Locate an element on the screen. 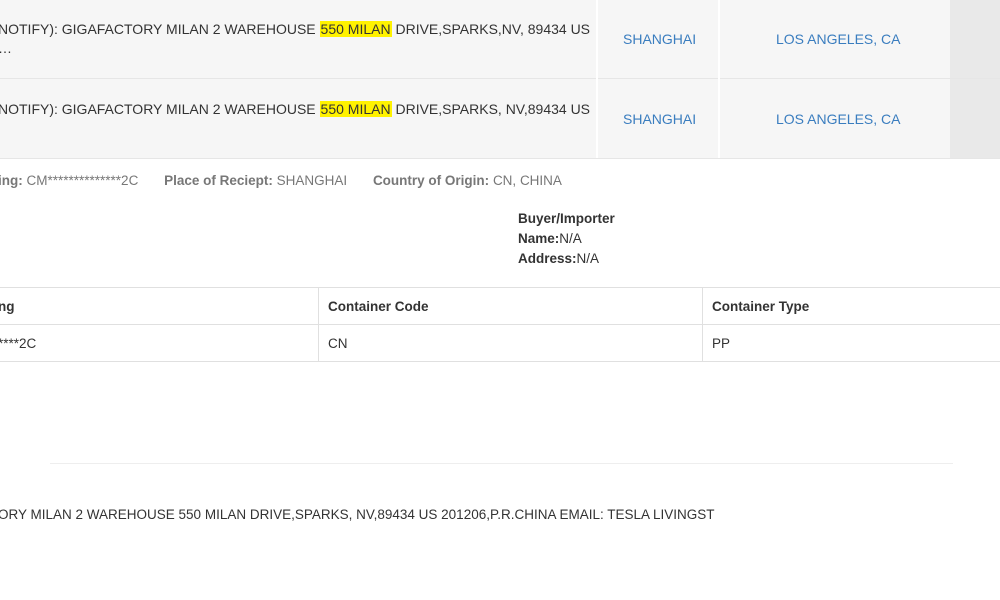 The image size is (1000, 600). country-of-origin-label: Country of Origin: is located at coordinates (431, 180).